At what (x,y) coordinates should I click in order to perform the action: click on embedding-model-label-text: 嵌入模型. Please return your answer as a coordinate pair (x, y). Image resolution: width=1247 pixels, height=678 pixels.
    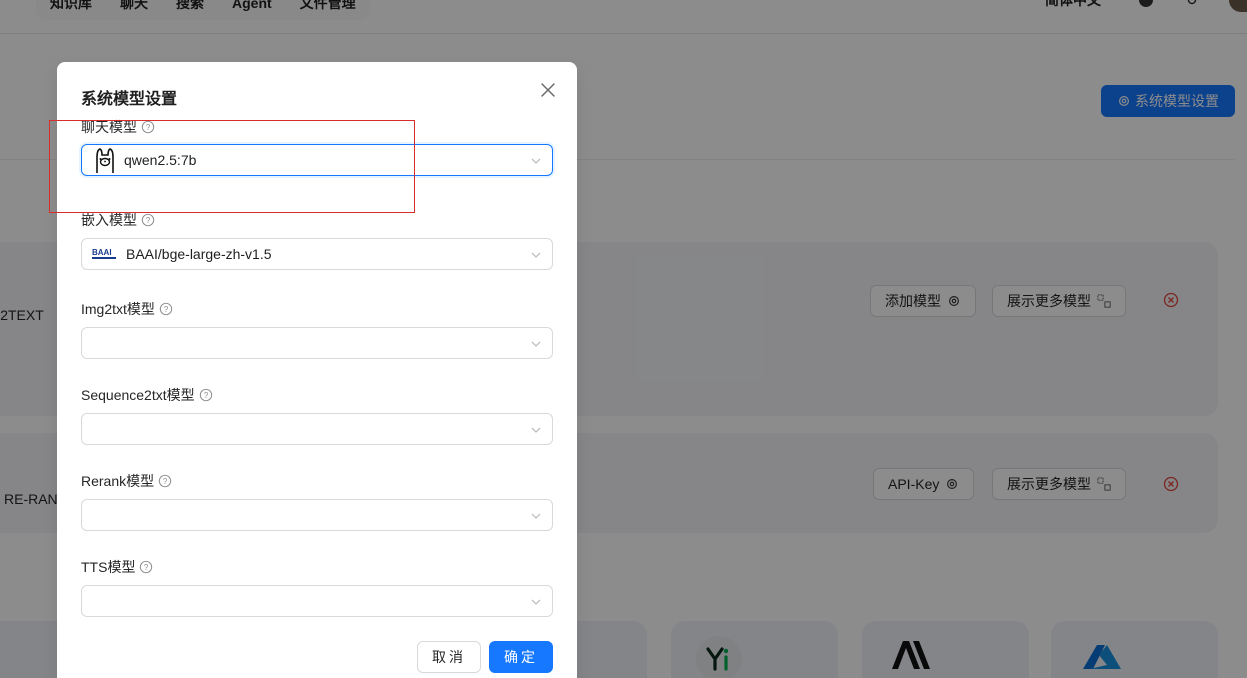
    Looking at the image, I should click on (109, 220).